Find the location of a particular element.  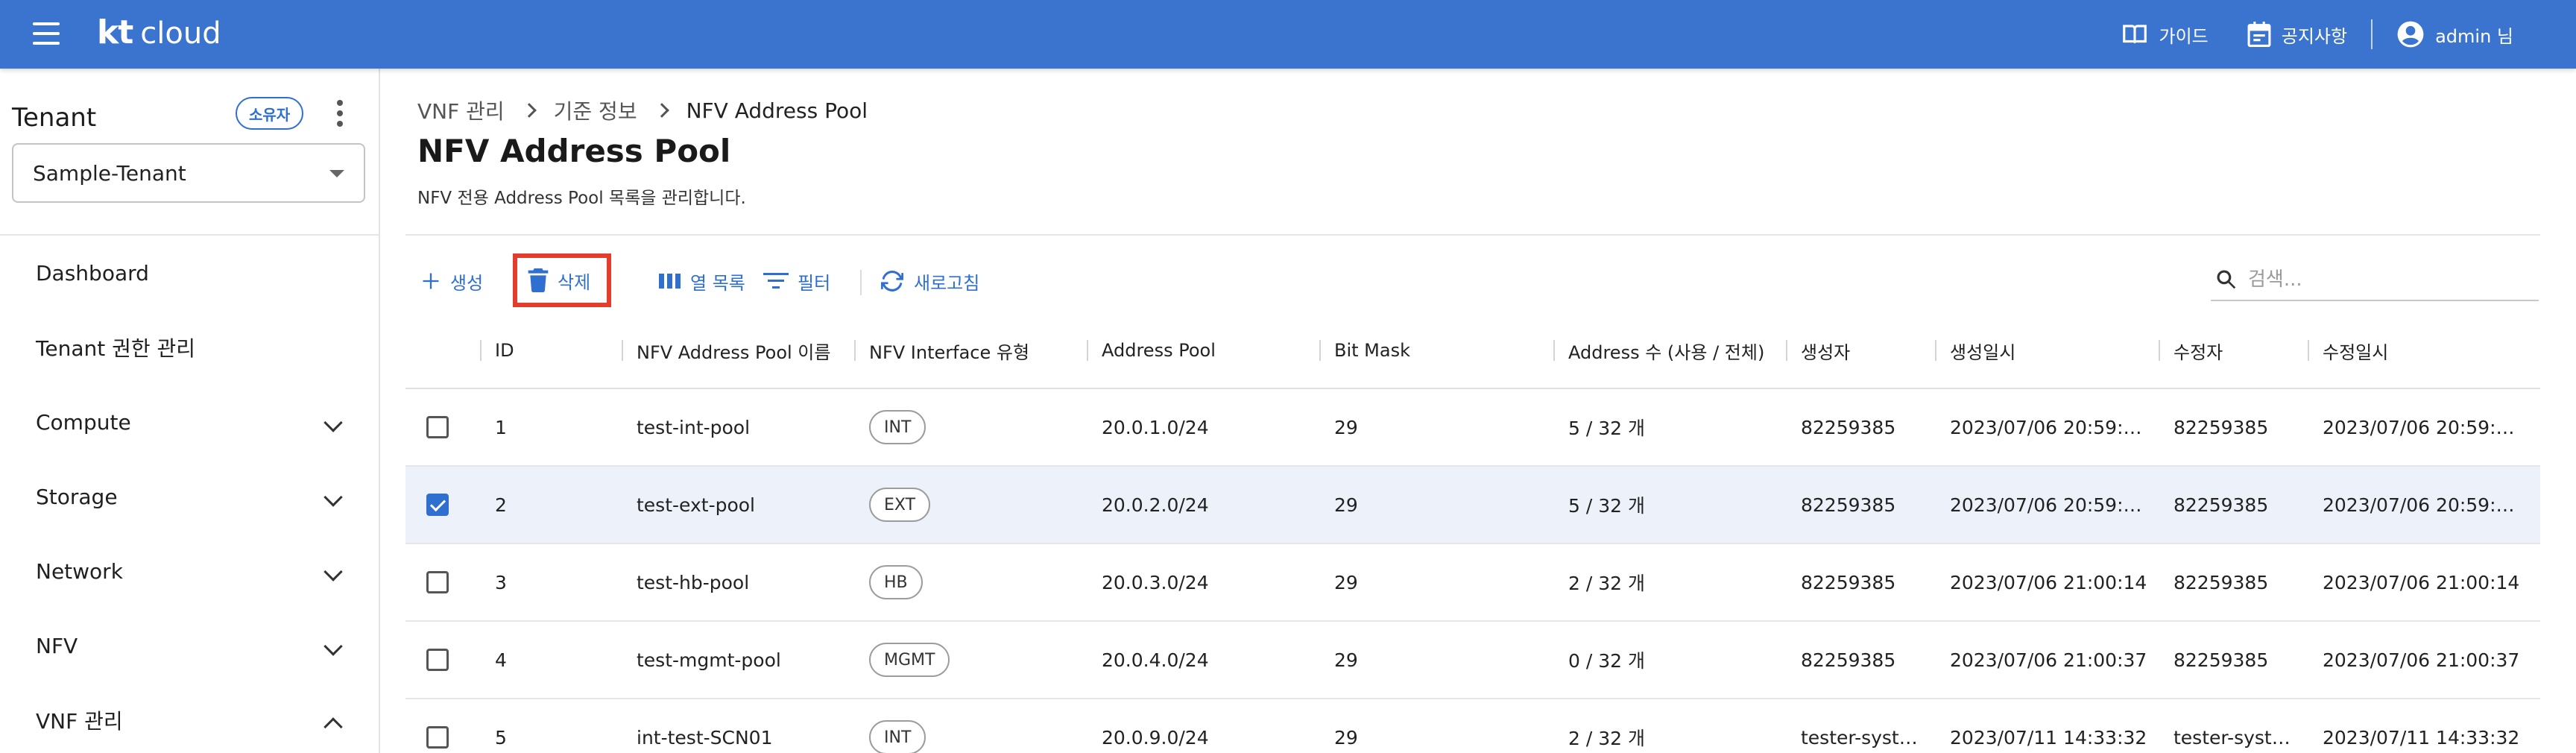

create-button: 생성 is located at coordinates (451, 281).